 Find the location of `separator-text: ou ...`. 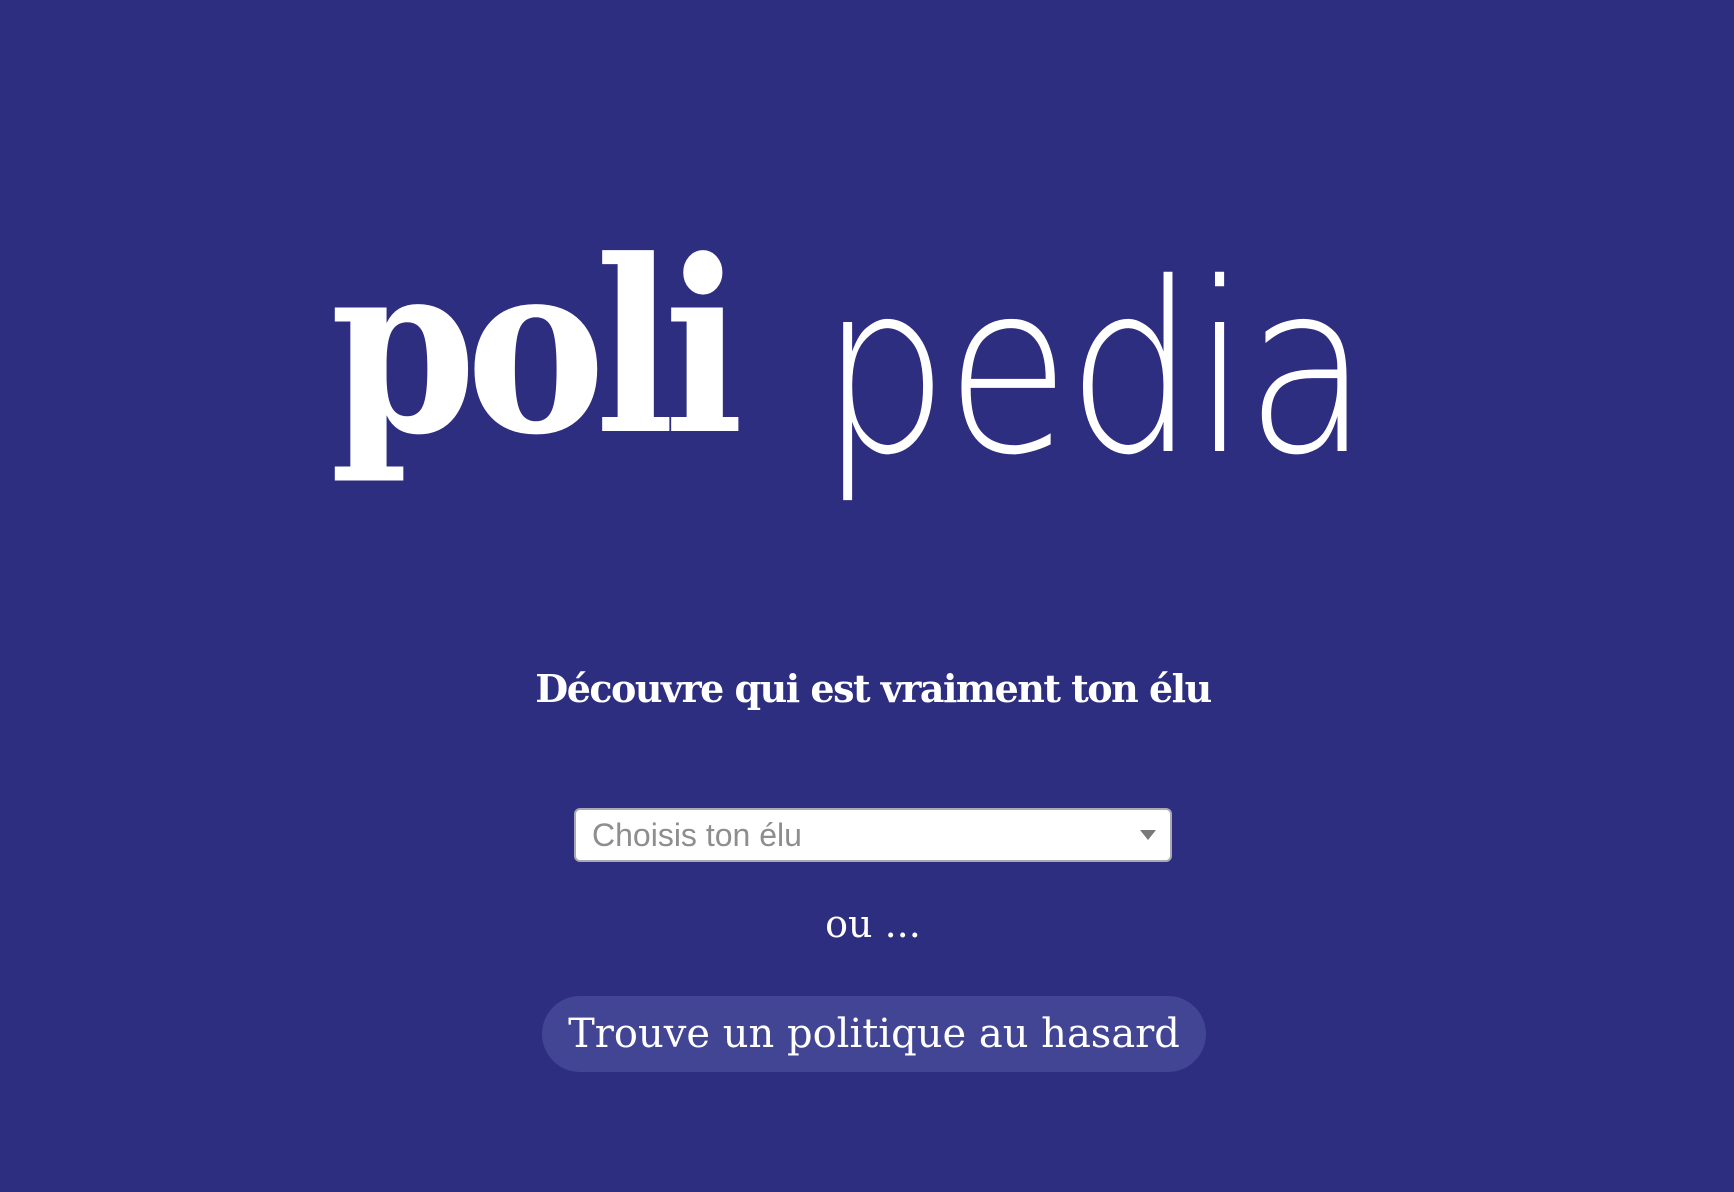

separator-text: ou ... is located at coordinates (873, 924).